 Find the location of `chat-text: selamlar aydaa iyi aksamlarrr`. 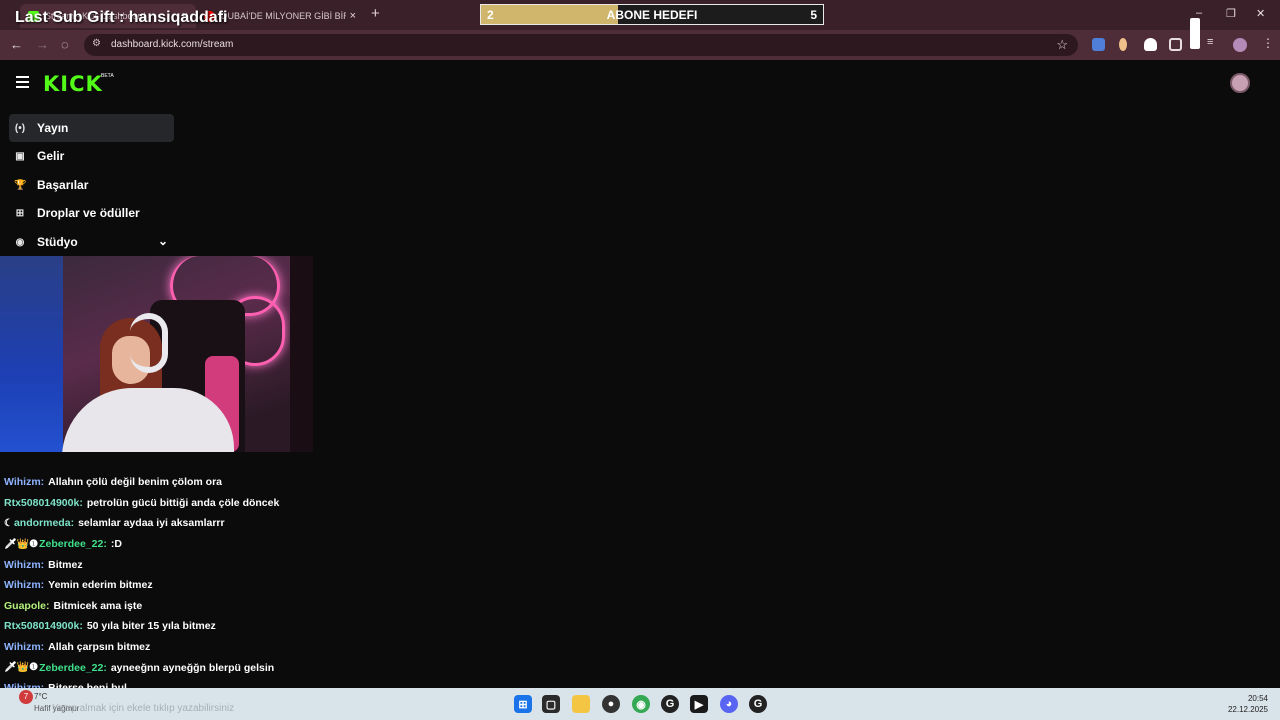

chat-text: selamlar aydaa iyi aksamlarrr is located at coordinates (151, 523).